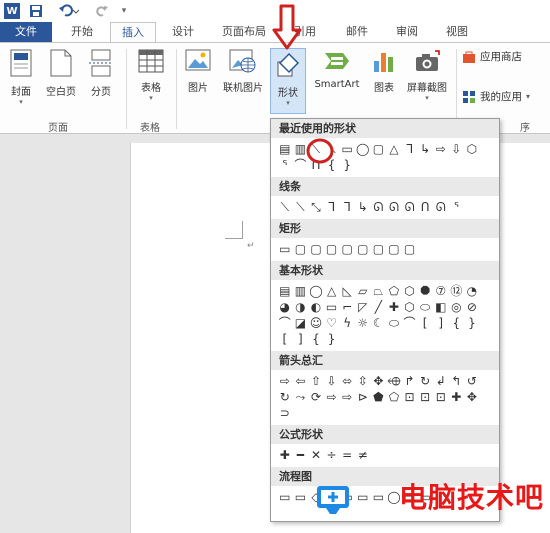 The height and width of the screenshot is (533, 550). What do you see at coordinates (441, 291) in the screenshot?
I see `shape-item: ⑦` at bounding box center [441, 291].